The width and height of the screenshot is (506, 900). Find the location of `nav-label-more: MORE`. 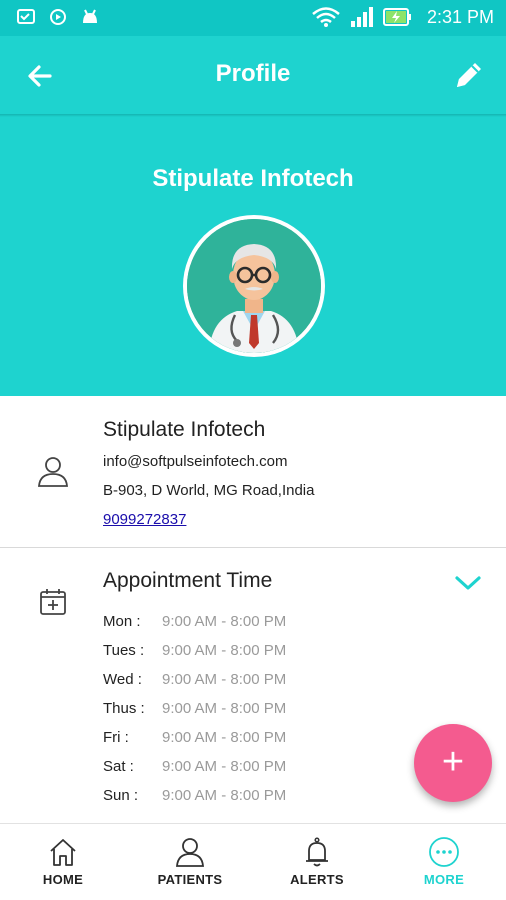

nav-label-more: MORE is located at coordinates (444, 879).